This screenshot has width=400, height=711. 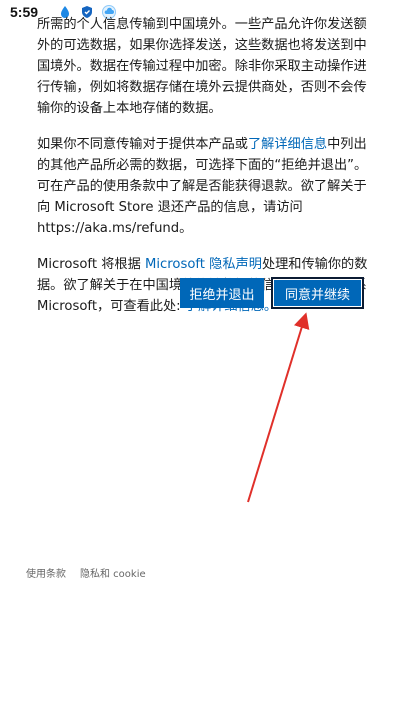 I want to click on status-time: 5:59, so click(x=24, y=12).